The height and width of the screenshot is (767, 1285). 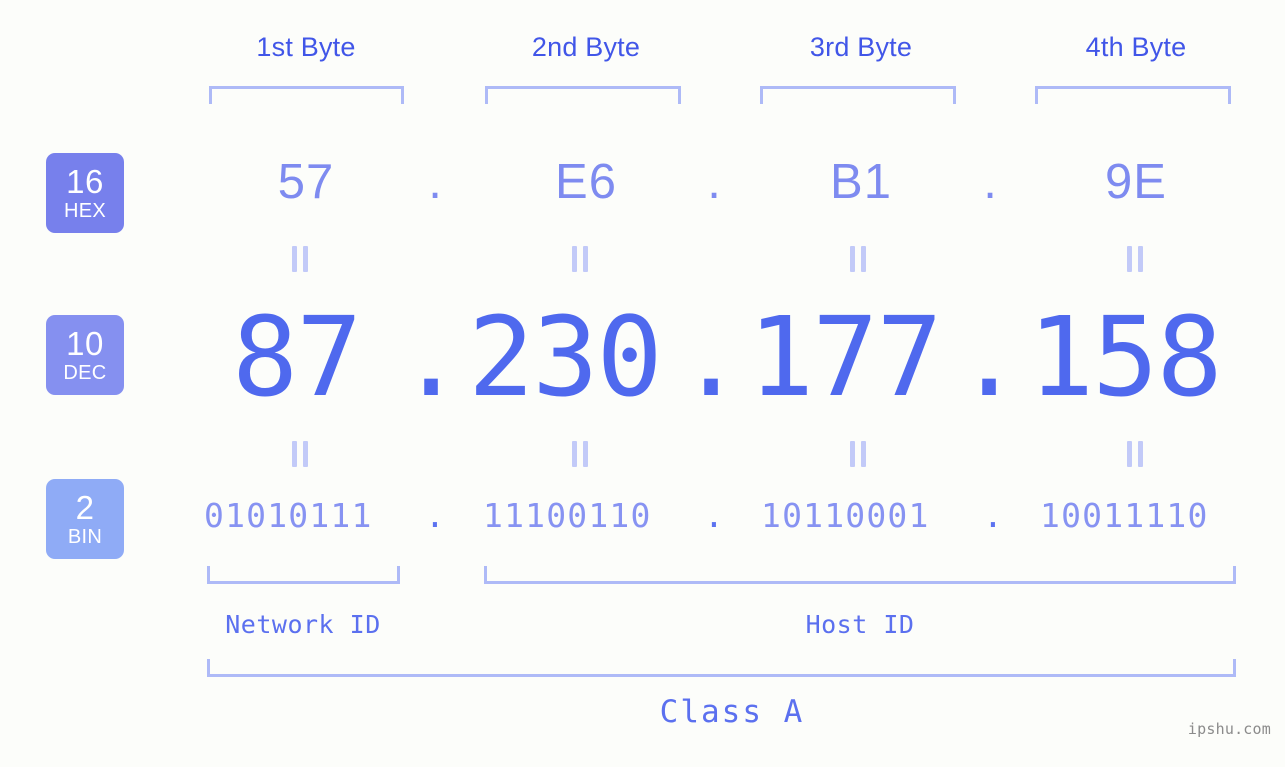 I want to click on host-id-bracket, so click(x=860, y=575).